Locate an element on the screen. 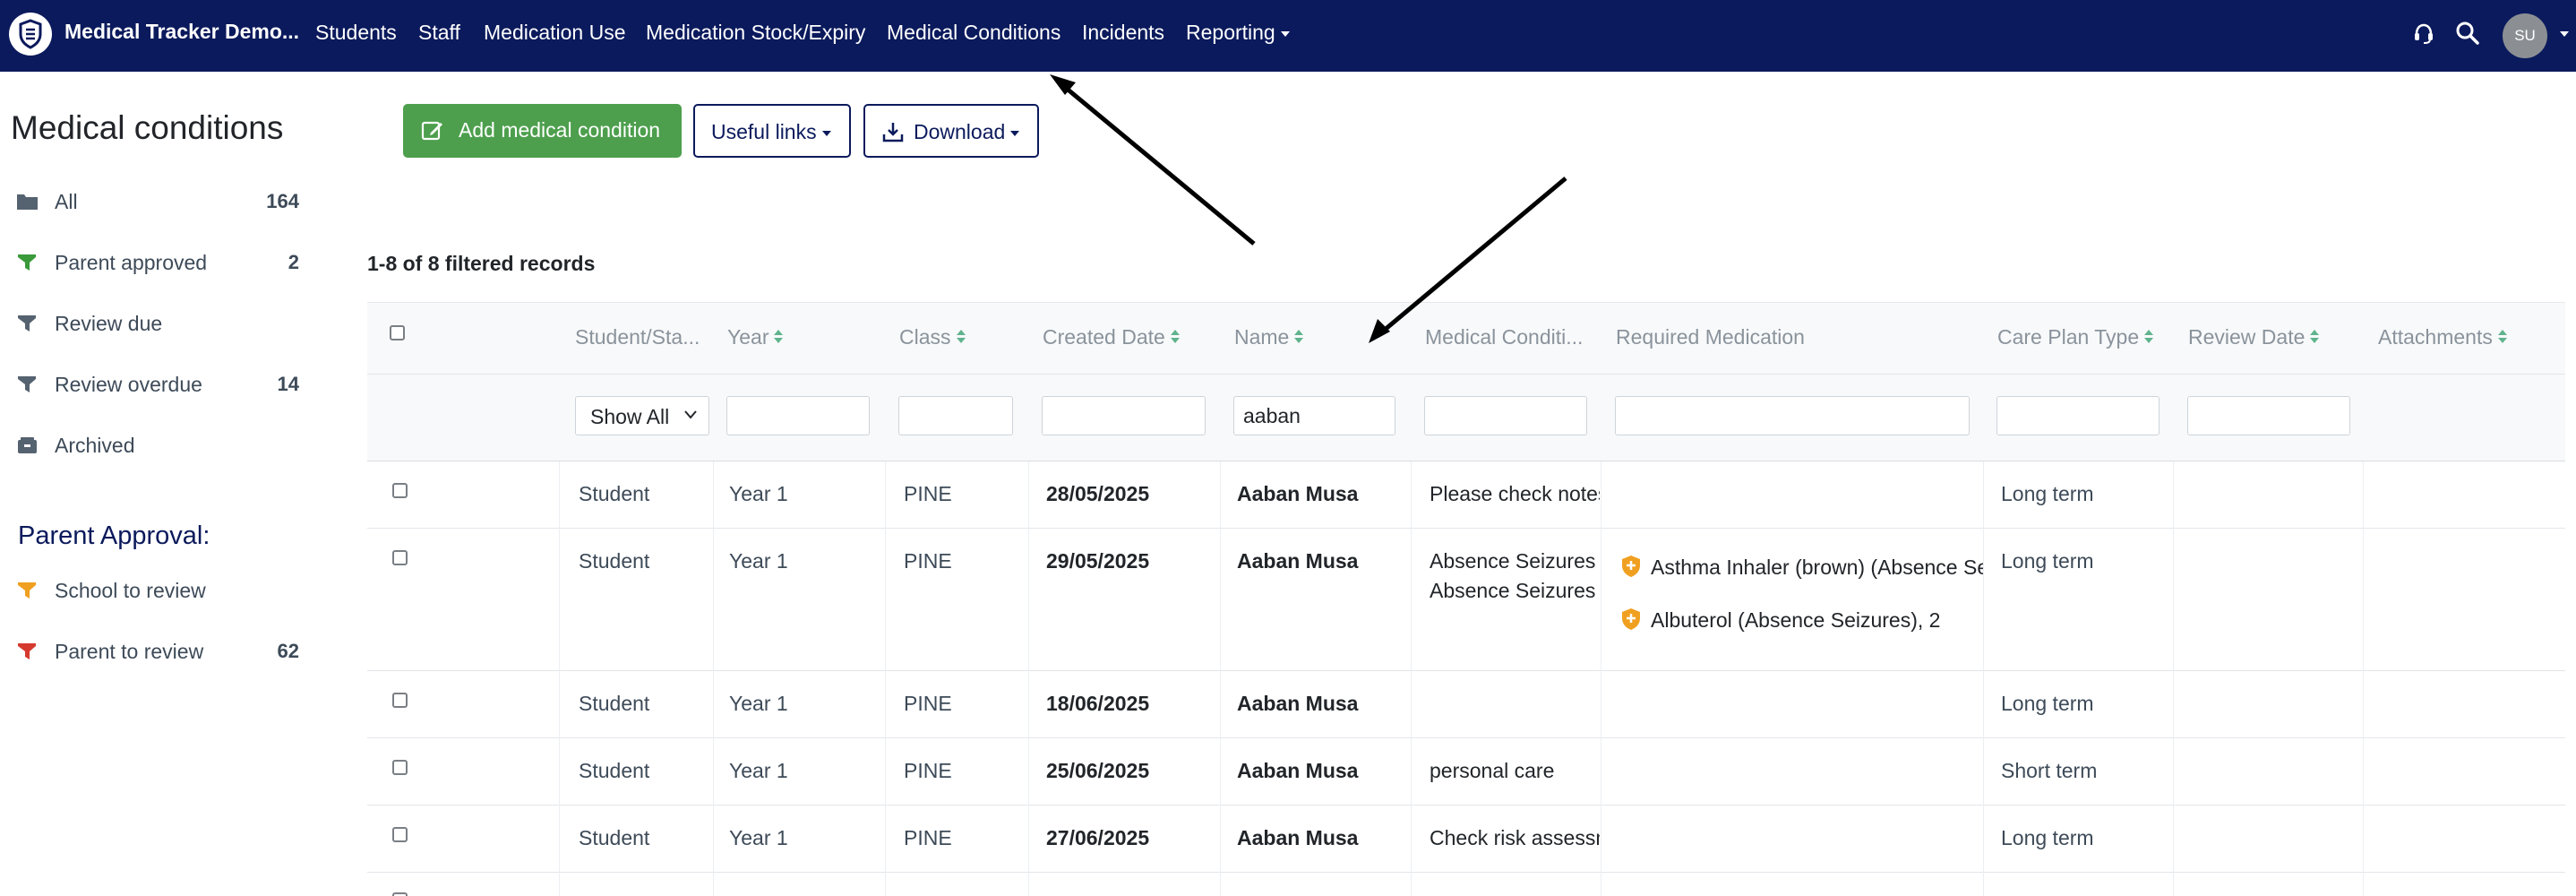 This screenshot has height=896, width=2576. sidebar-item-label: All is located at coordinates (66, 201).